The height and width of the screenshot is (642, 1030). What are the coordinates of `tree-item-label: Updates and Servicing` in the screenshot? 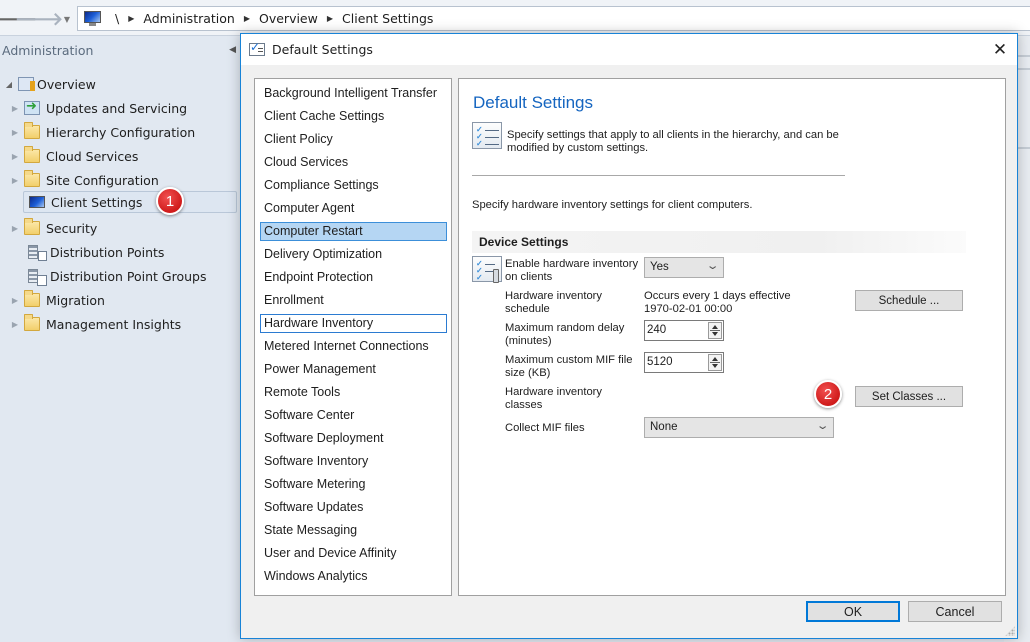 It's located at (117, 108).